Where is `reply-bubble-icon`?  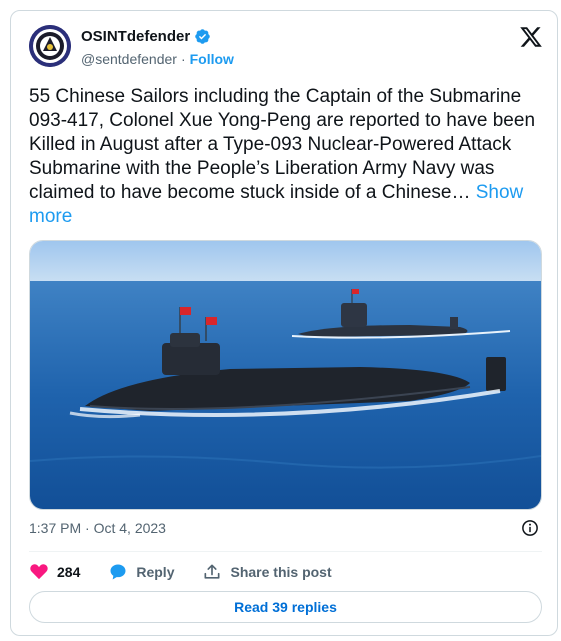
reply-bubble-icon is located at coordinates (118, 572).